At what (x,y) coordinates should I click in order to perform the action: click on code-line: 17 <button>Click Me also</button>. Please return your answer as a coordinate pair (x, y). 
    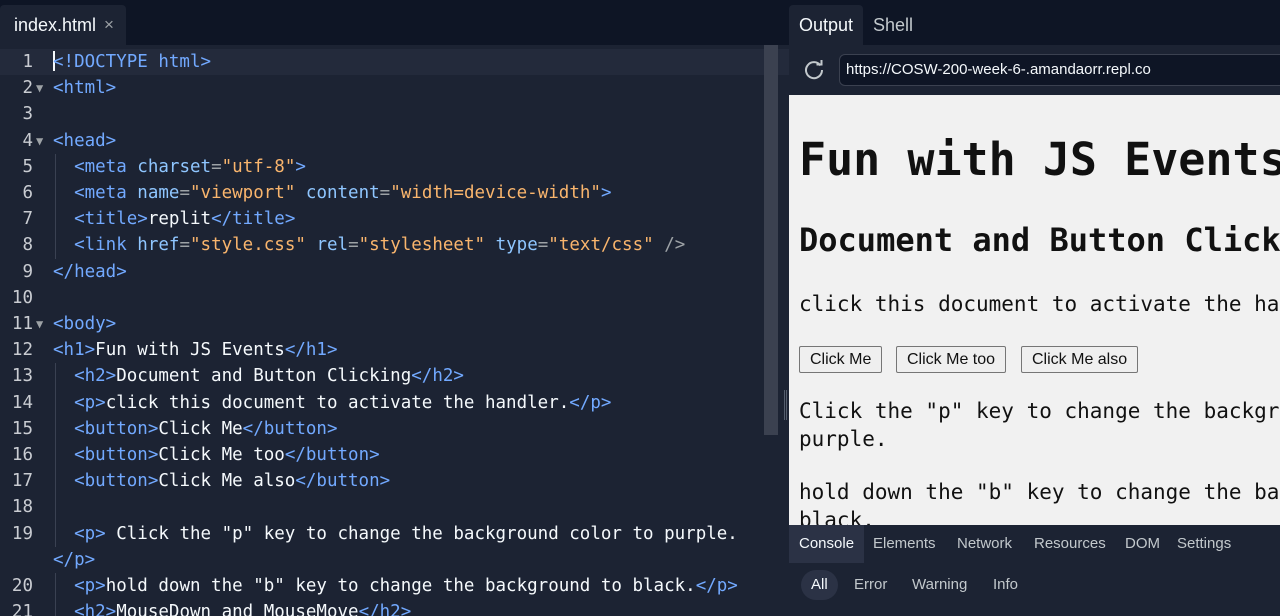
    Looking at the image, I should click on (394, 481).